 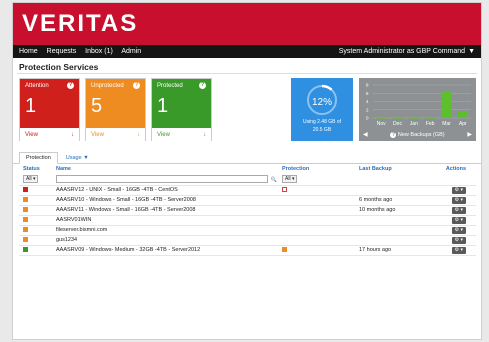 I want to click on chevron-right-icon: ▶, so click(x=469, y=134).